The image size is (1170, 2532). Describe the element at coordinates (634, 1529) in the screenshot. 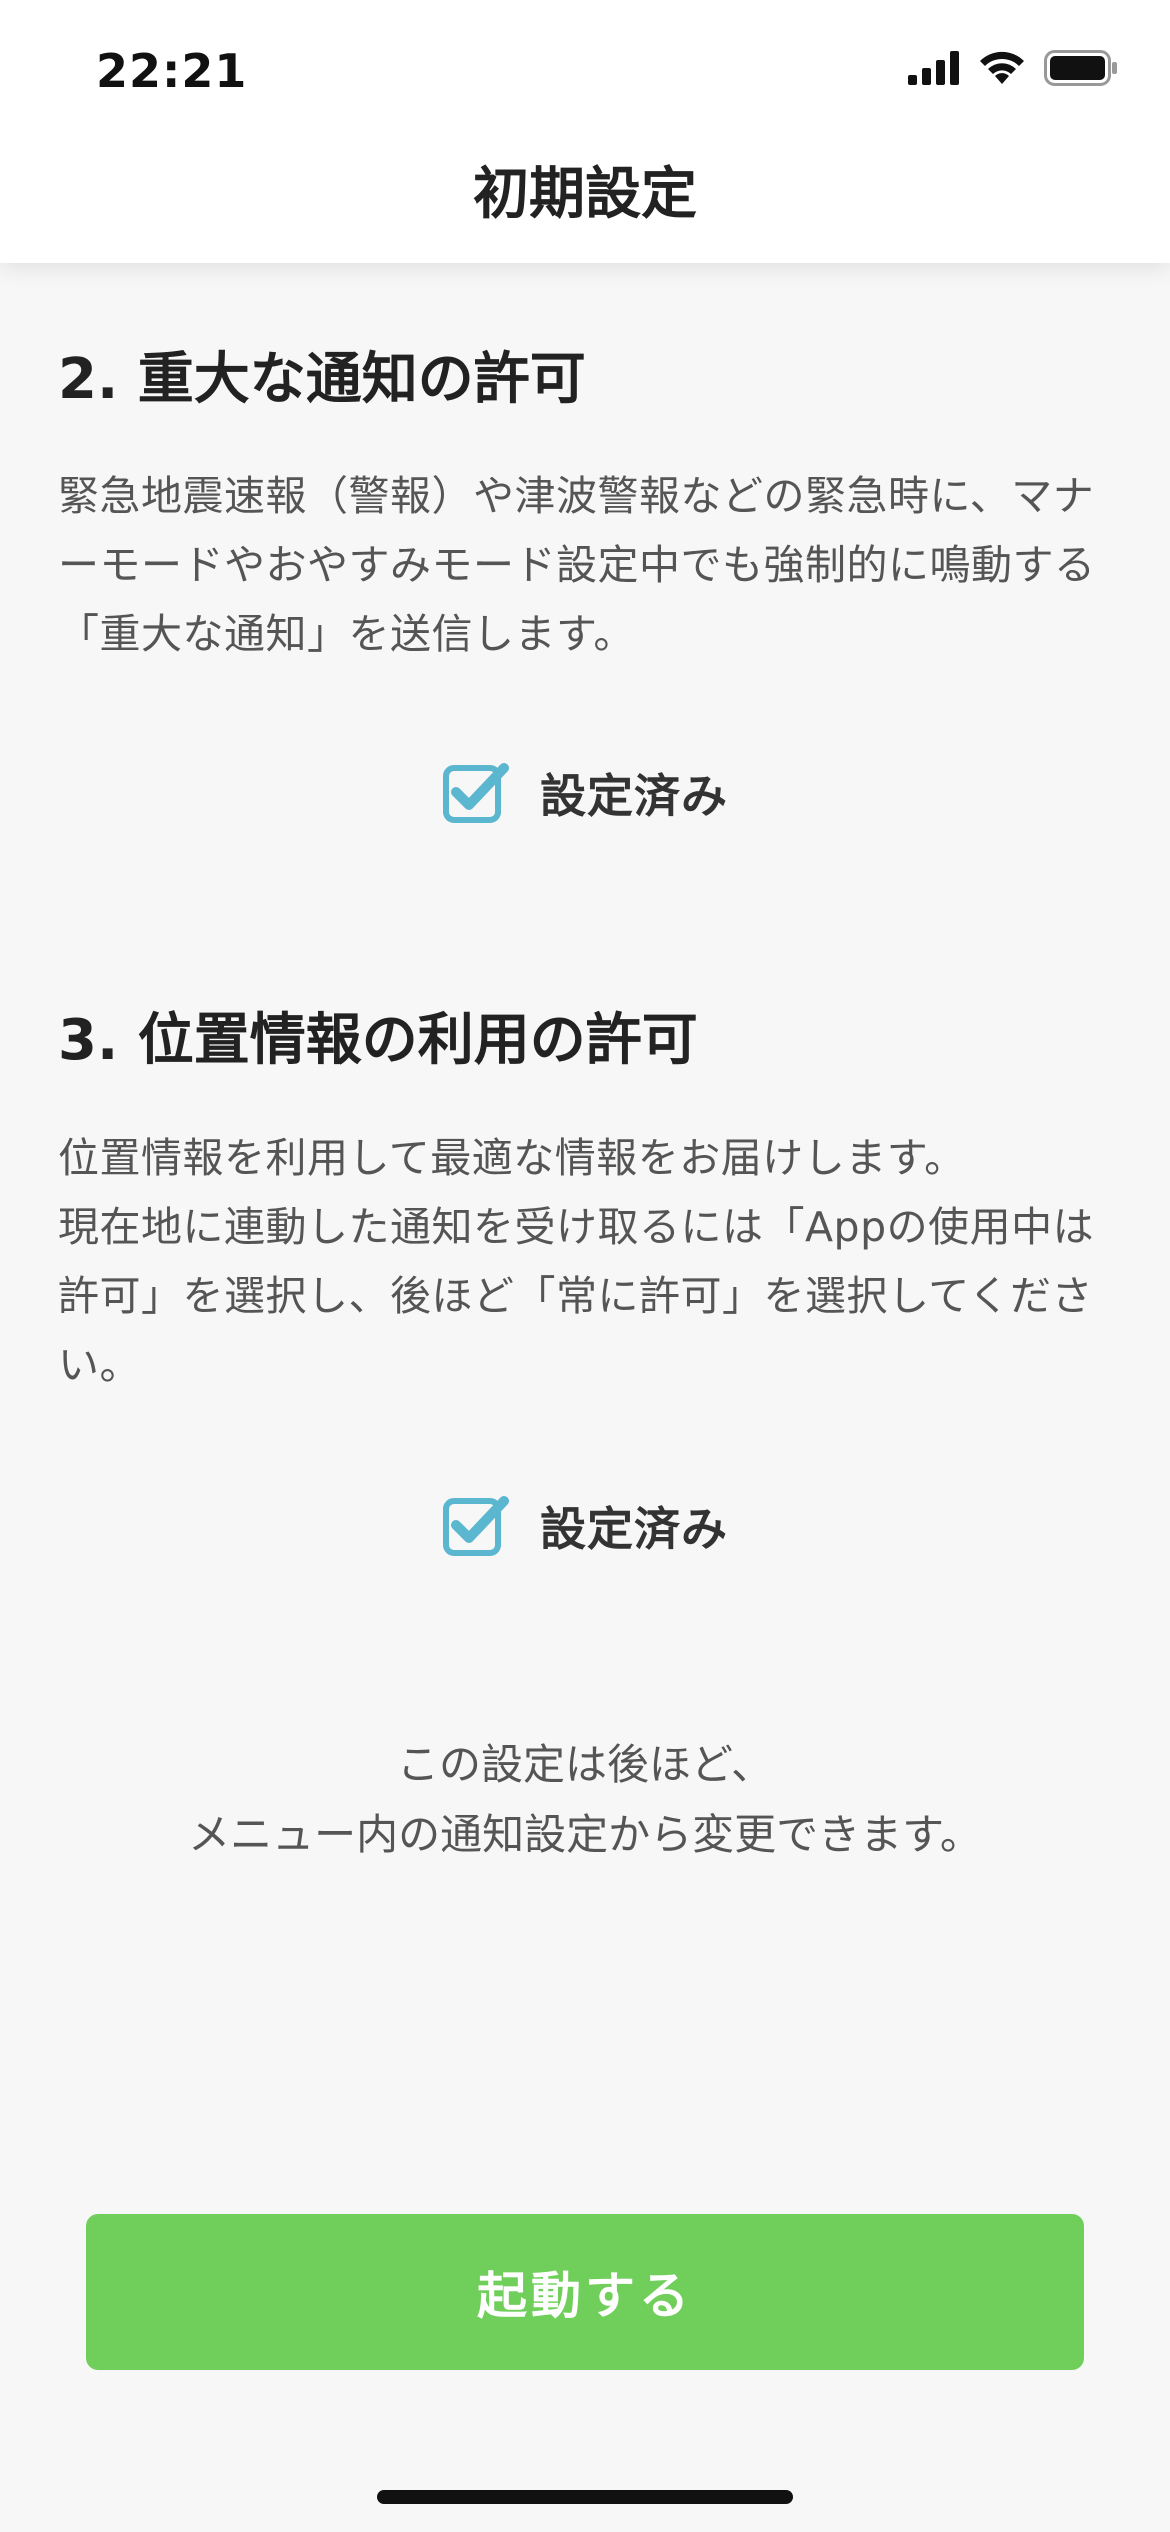

I see `location-status-label: 設定済み` at that location.